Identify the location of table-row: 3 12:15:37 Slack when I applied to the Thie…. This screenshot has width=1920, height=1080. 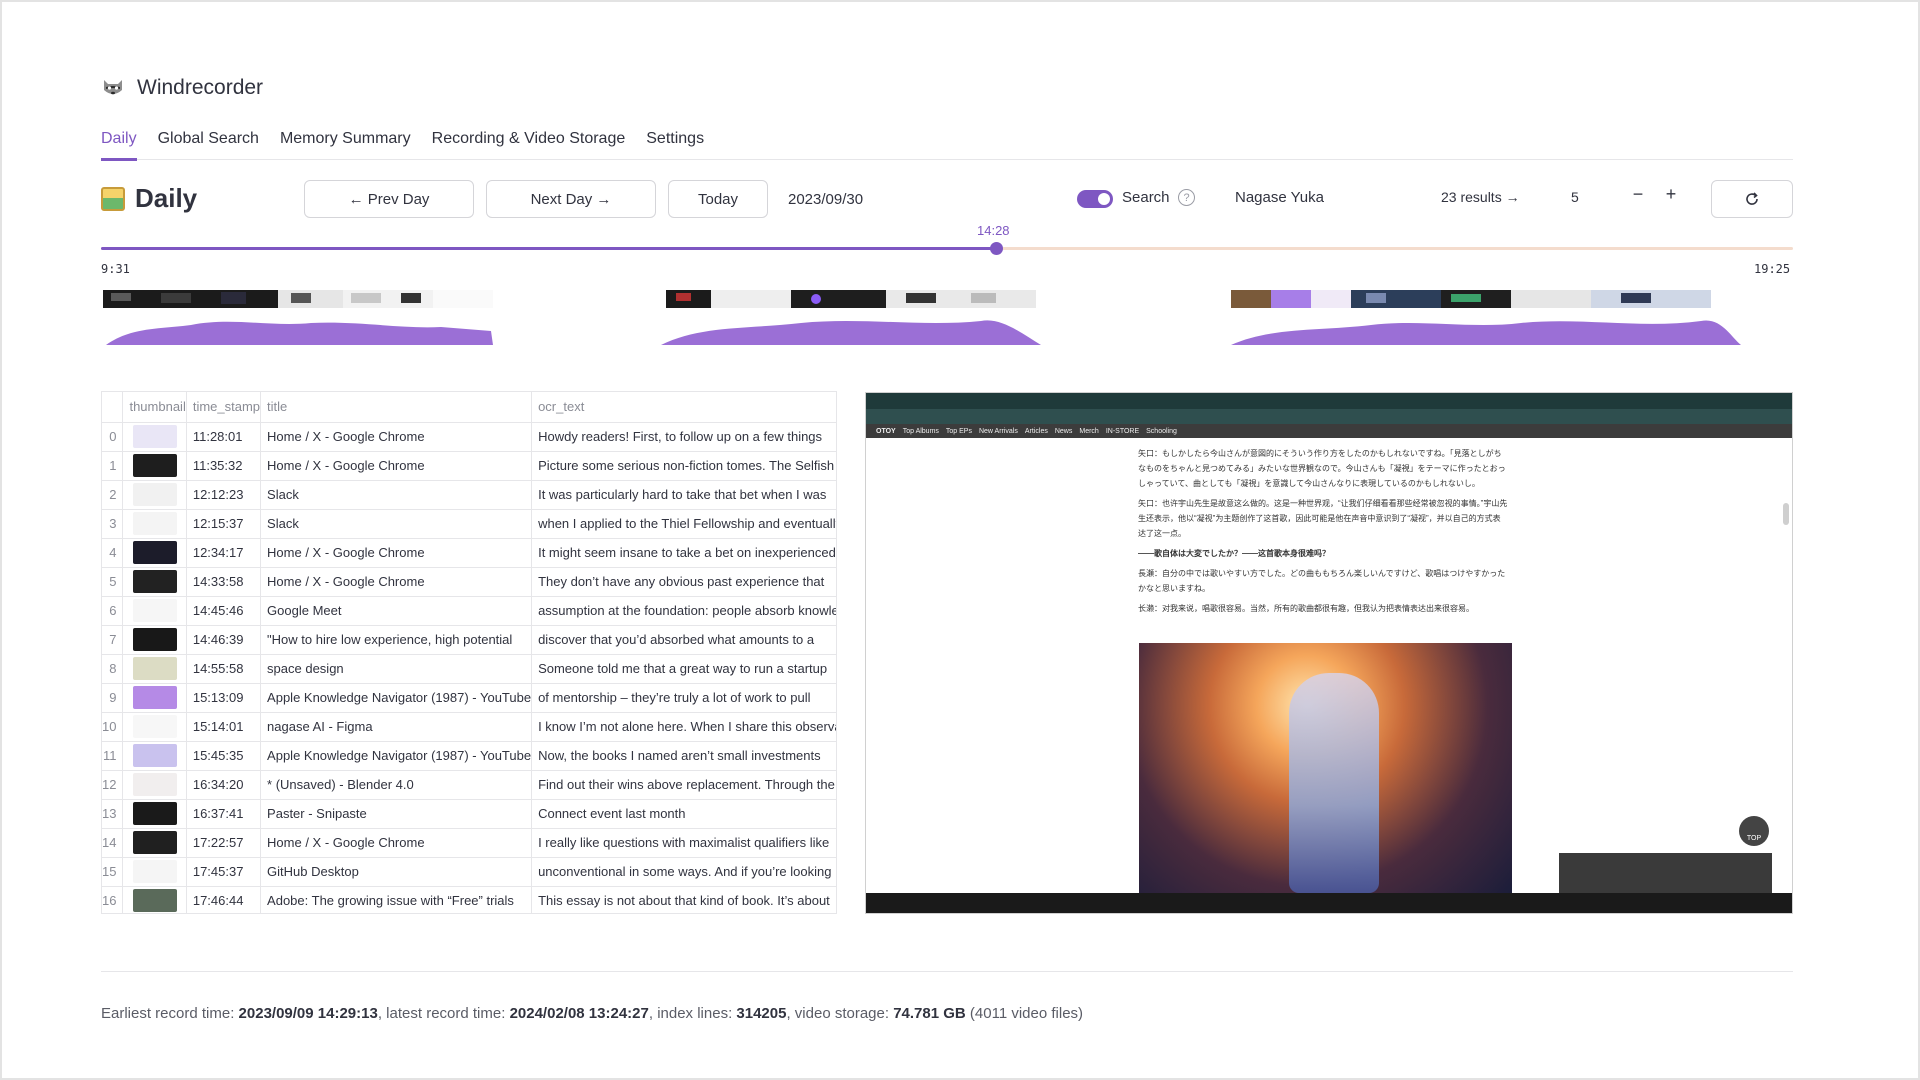
(469, 524).